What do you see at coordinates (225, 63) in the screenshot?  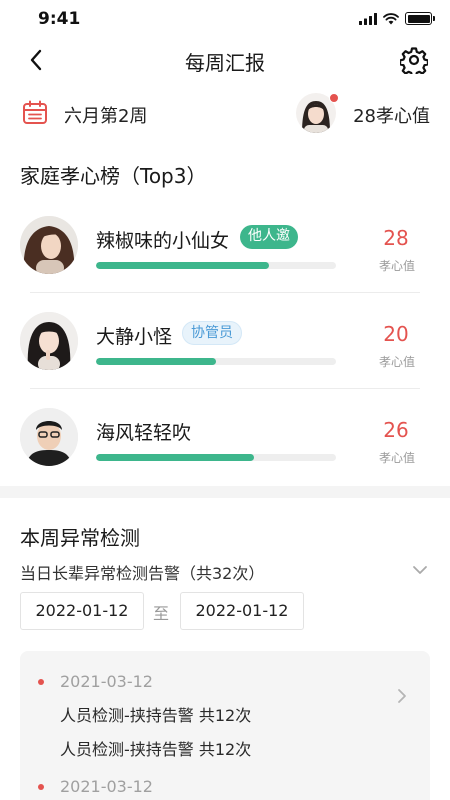 I see `page-title: 每周汇报` at bounding box center [225, 63].